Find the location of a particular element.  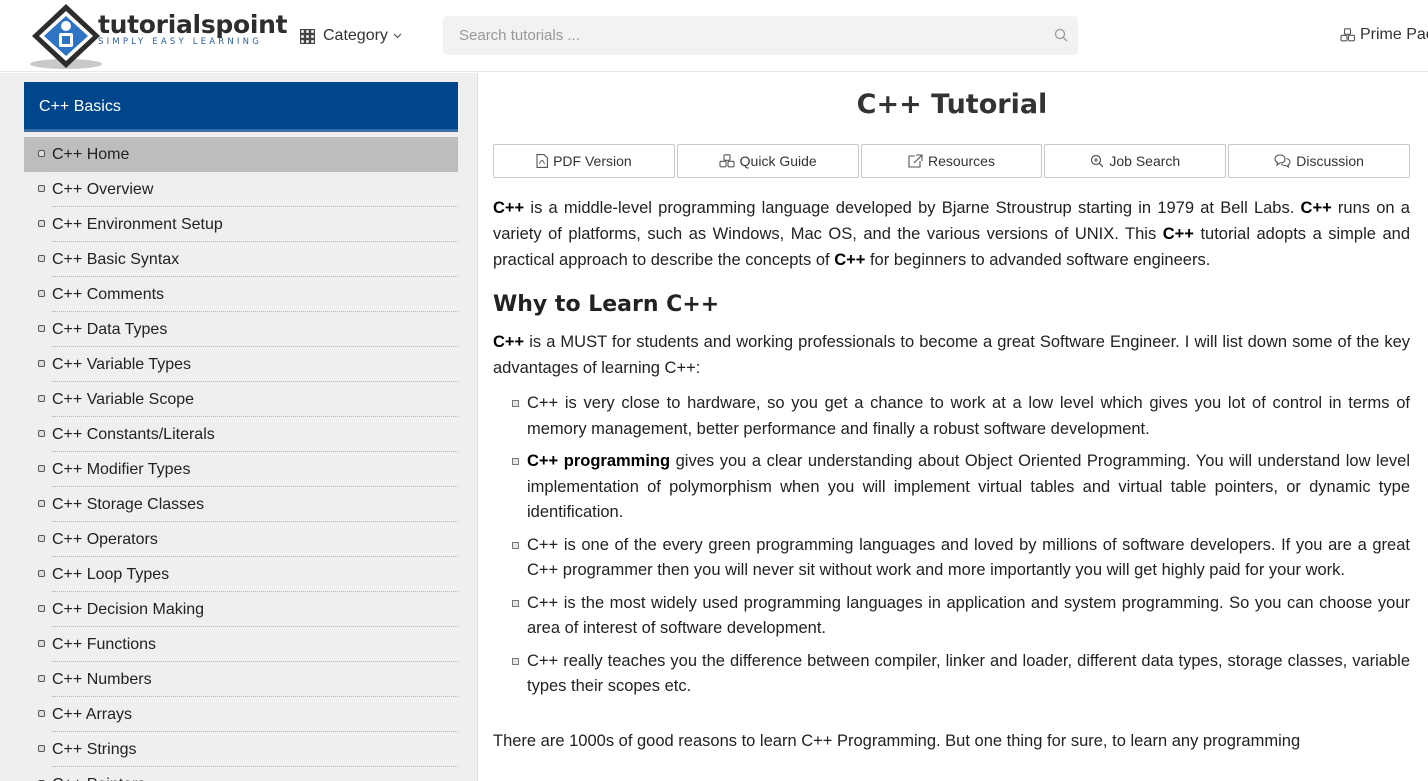

sidebar-item-label: C++ Overview is located at coordinates (103, 189).